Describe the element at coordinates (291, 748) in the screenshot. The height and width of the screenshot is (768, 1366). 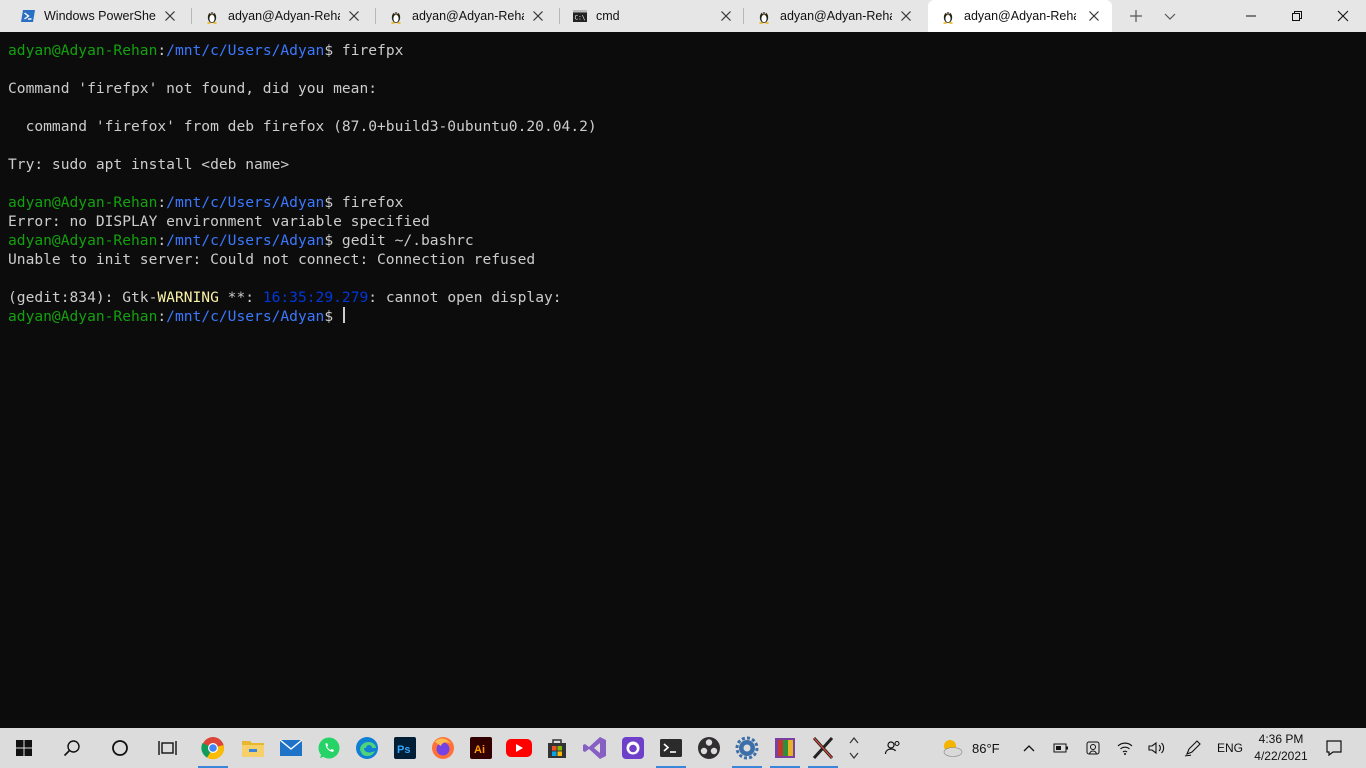
I see `mail-app` at that location.